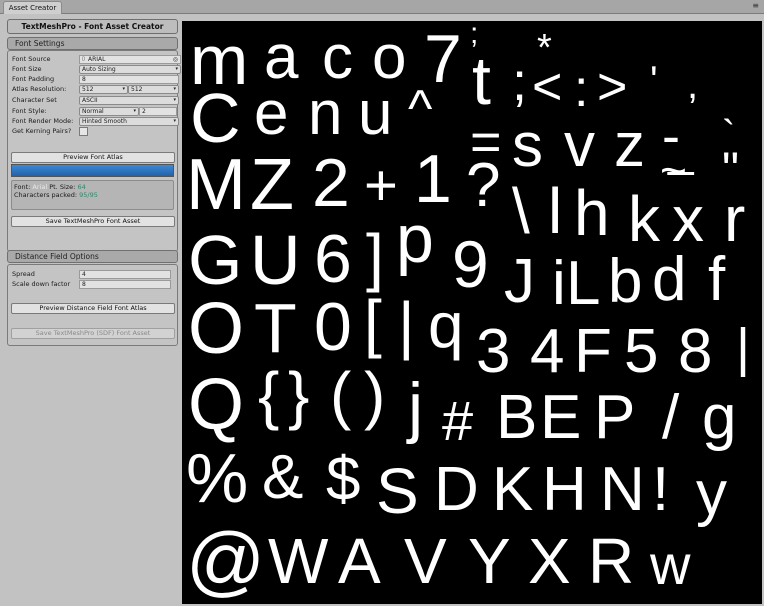 The height and width of the screenshot is (606, 764). What do you see at coordinates (671, 417) in the screenshot?
I see `atlas-glyph: /` at bounding box center [671, 417].